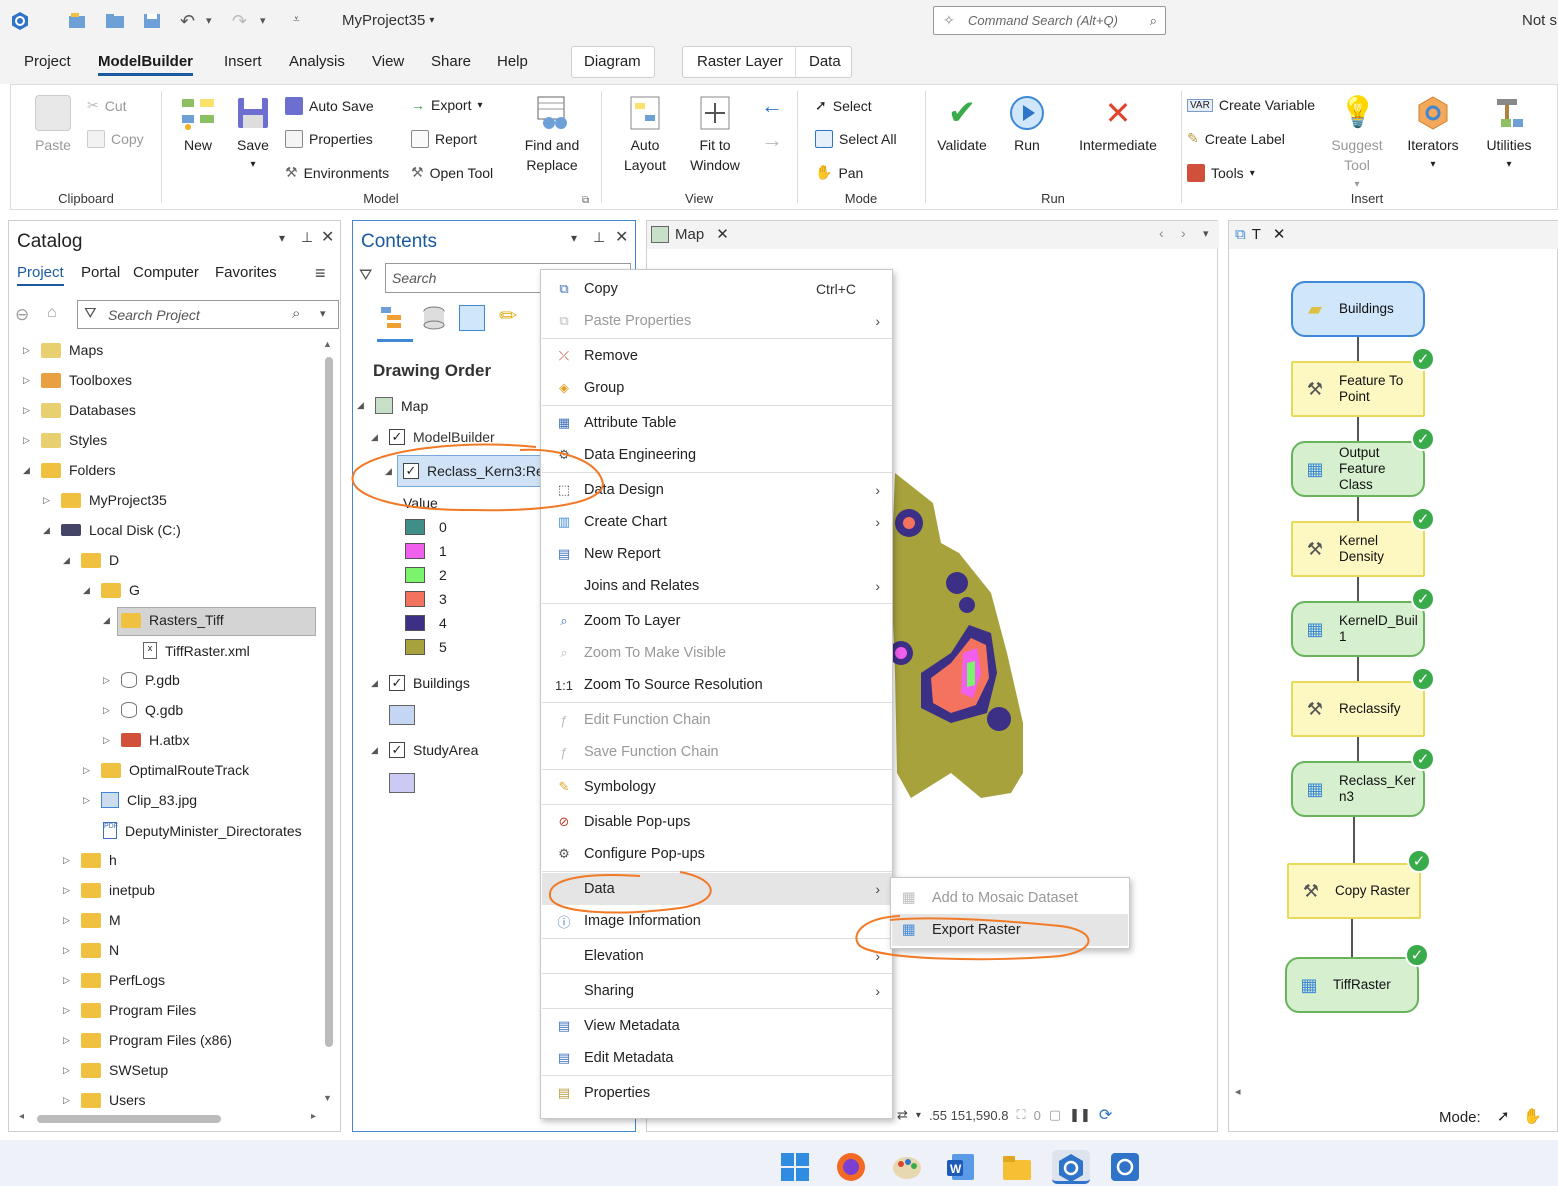 The width and height of the screenshot is (1558, 1186). I want to click on menu-item-edit-metadata: ▤ Edit Metadata, so click(717, 1058).